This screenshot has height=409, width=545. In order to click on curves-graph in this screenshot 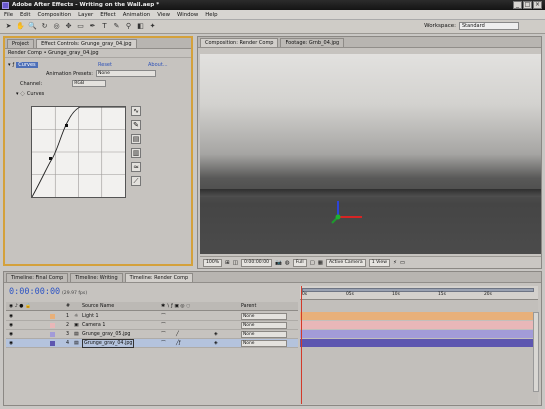, I will do `click(78, 152)`.